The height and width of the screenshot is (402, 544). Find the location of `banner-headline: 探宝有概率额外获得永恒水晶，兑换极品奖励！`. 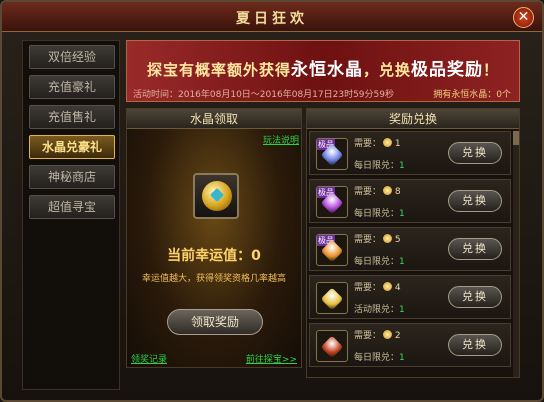

banner-headline: 探宝有概率额外获得永恒水晶，兑换极品奖励！ is located at coordinates (323, 67).